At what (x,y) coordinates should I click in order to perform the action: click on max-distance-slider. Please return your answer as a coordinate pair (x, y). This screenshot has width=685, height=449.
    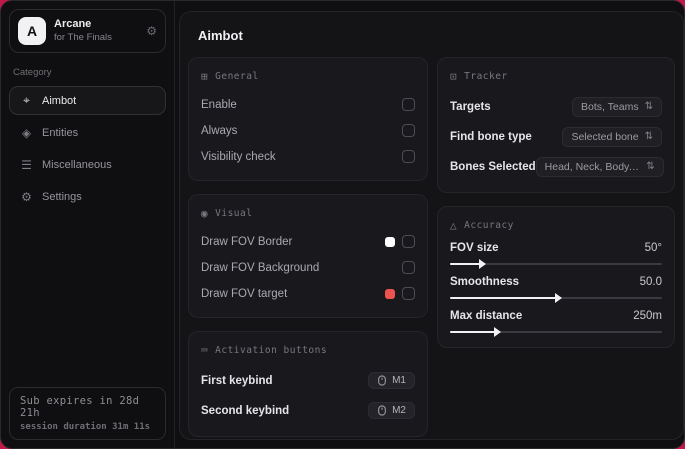
    Looking at the image, I should click on (556, 332).